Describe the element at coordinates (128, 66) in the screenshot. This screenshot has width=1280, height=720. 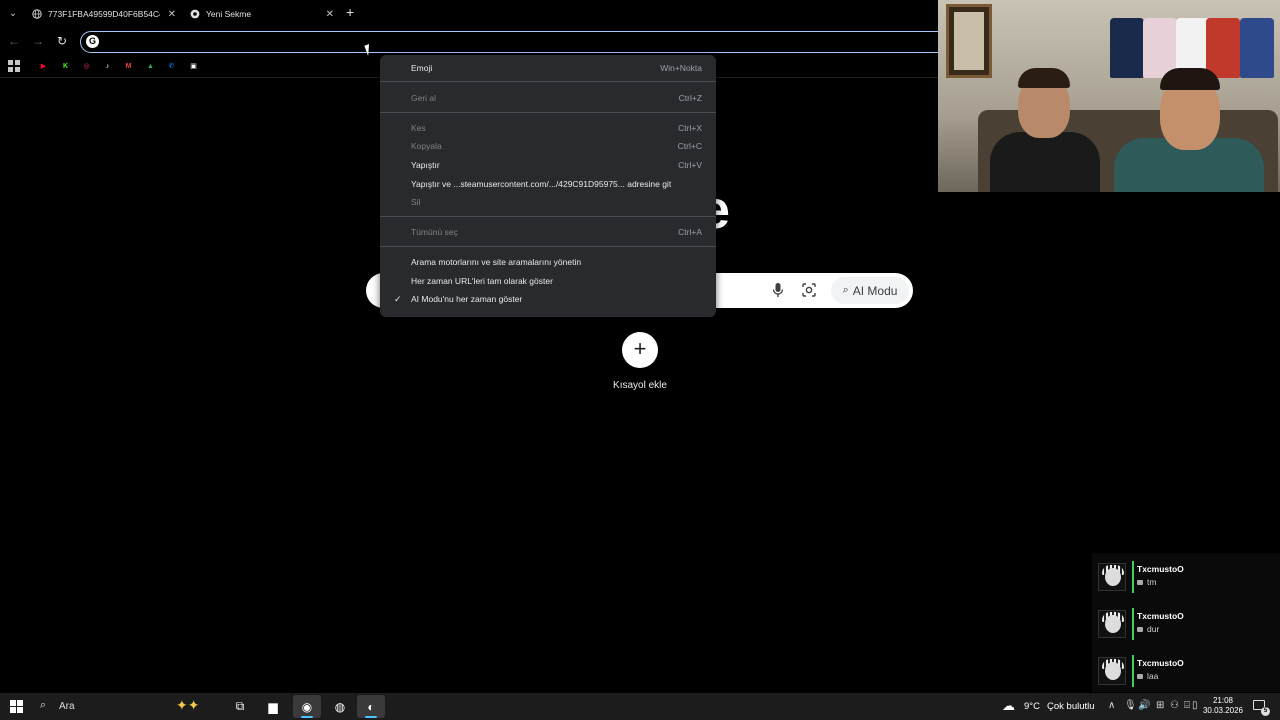
I see `gmail-icon: M` at that location.